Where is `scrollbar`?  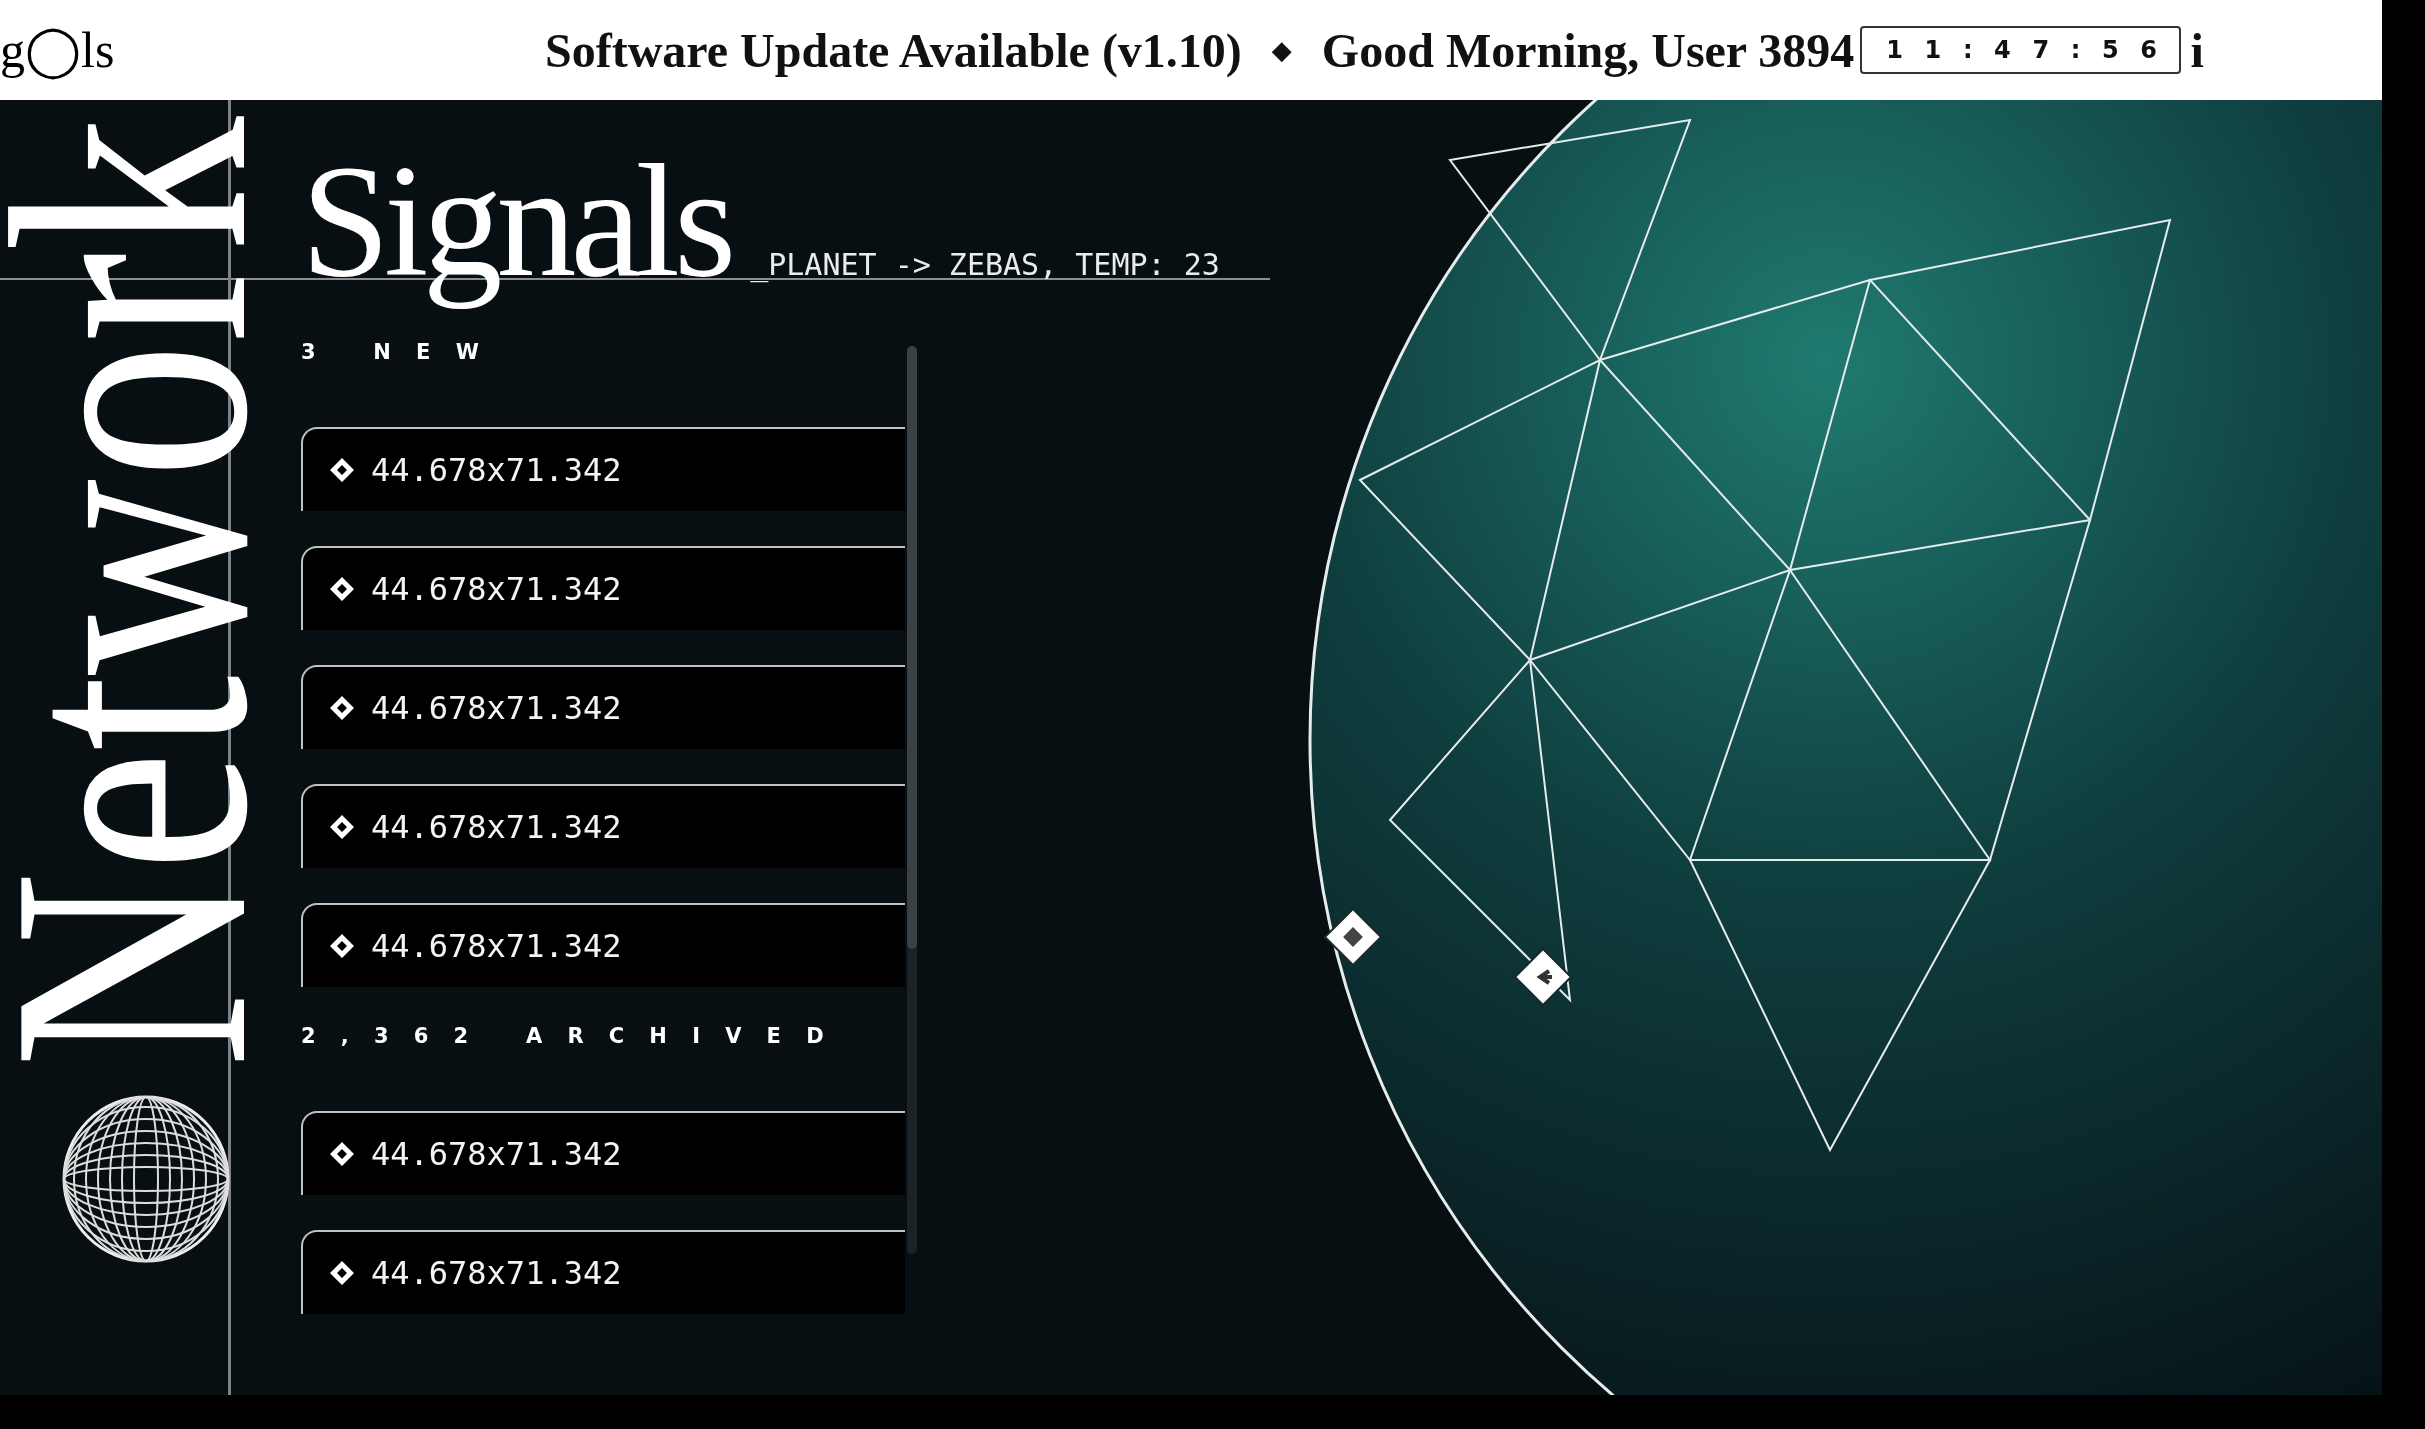 scrollbar is located at coordinates (912, 800).